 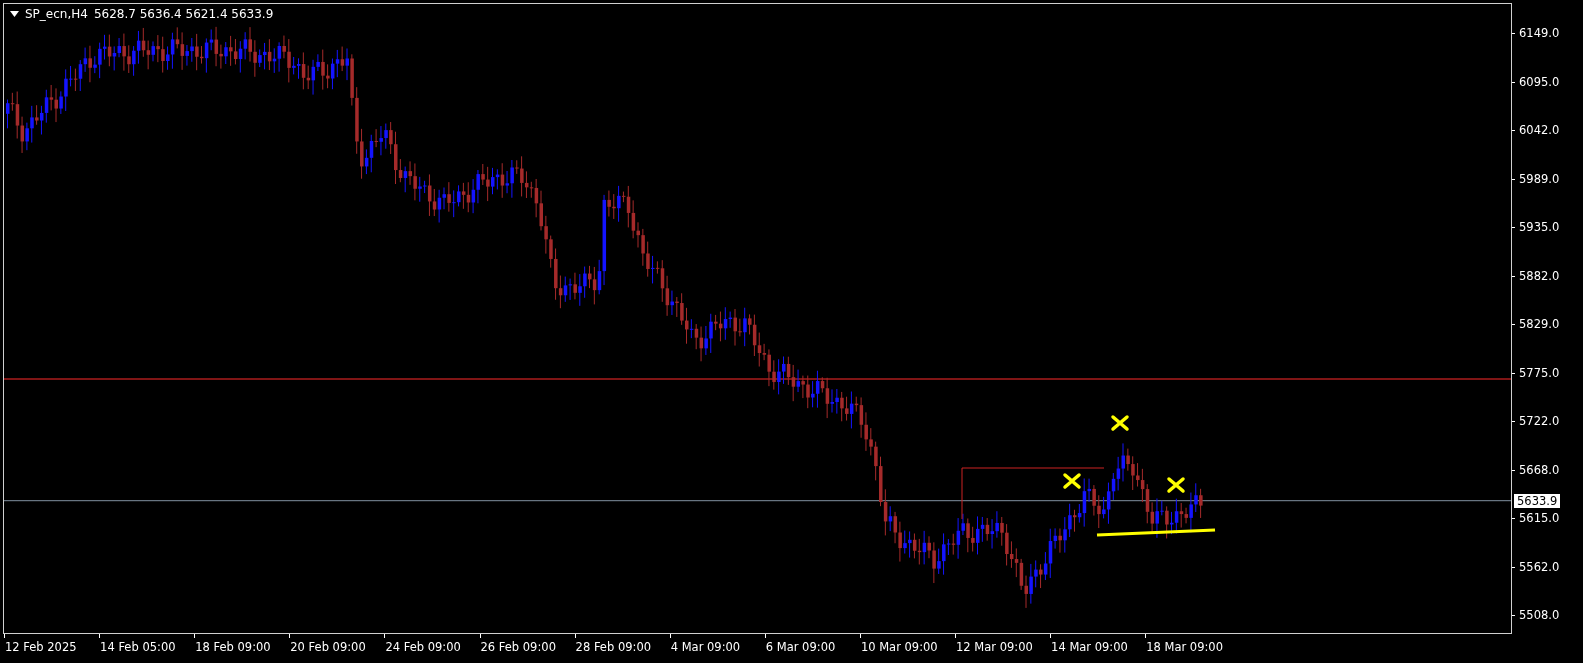 What do you see at coordinates (1033, 493) in the screenshot?
I see `range-line` at bounding box center [1033, 493].